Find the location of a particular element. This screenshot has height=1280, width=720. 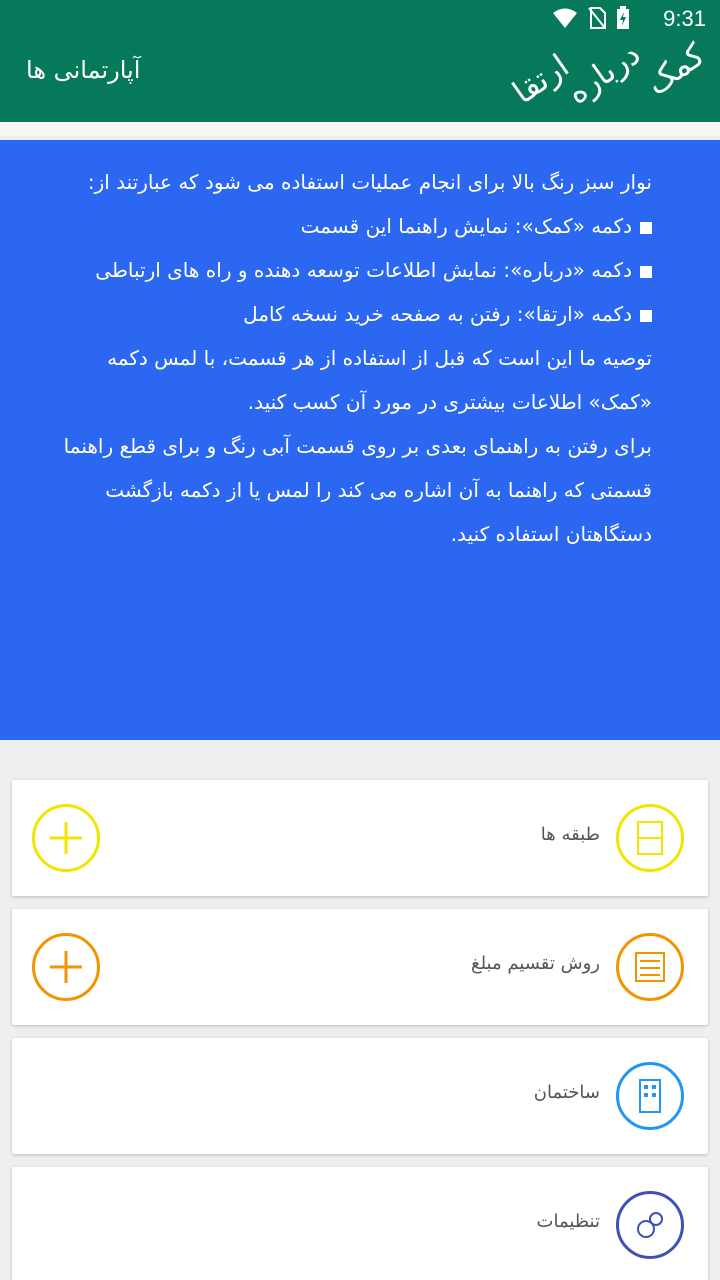

card-floors: طبقه ها is located at coordinates (360, 838).